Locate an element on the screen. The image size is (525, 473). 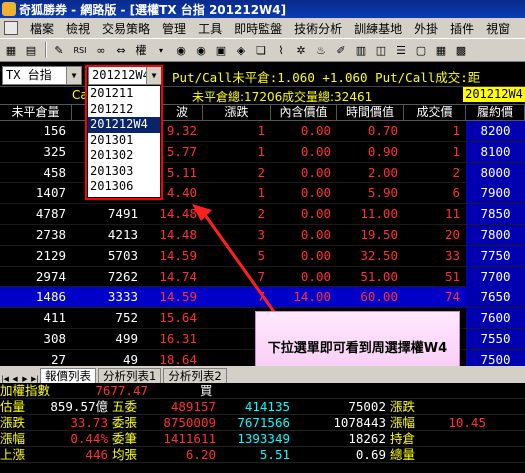
view-icon-2: ◉ is located at coordinates (201, 50).